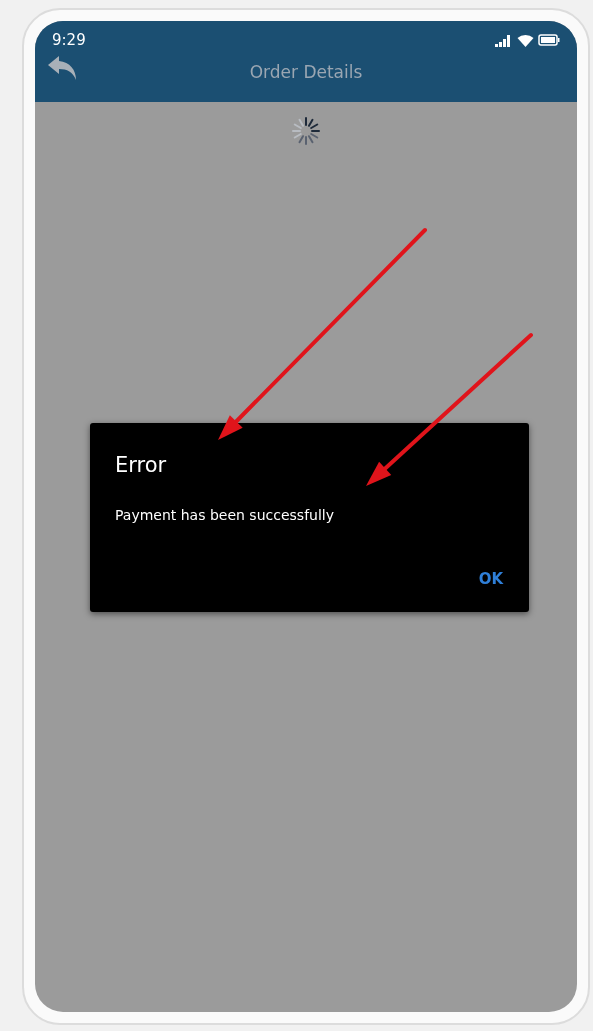  I want to click on battery-icon, so click(549, 40).